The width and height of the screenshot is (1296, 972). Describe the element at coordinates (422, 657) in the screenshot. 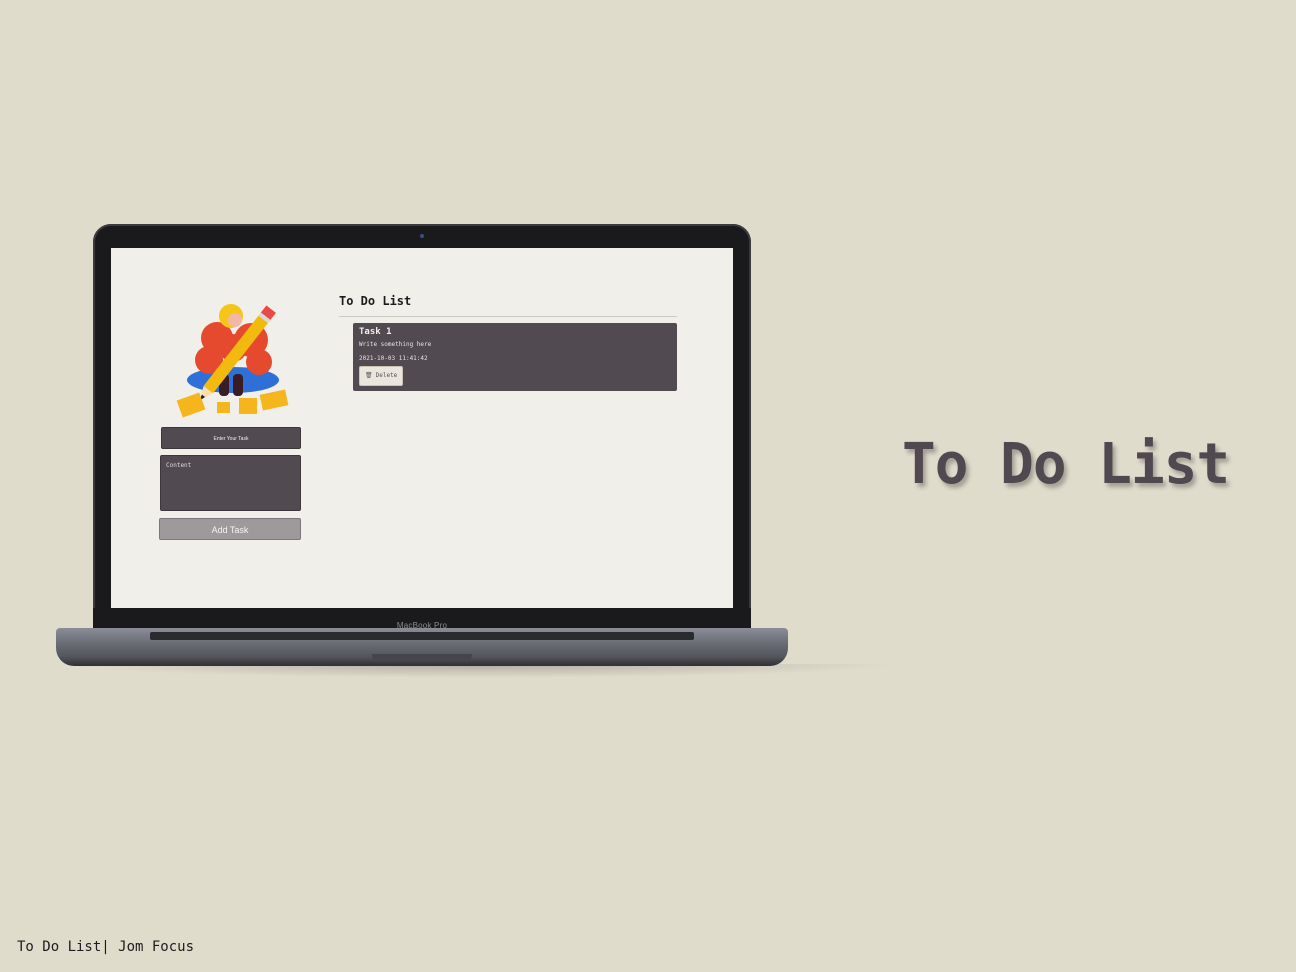

I see `trackpad-notch` at that location.